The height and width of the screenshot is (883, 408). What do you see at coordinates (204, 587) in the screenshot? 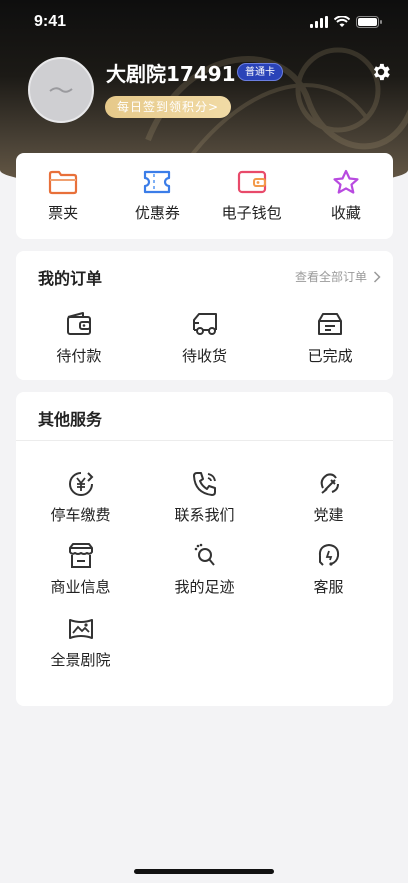
I see `service-label: 我的足迹` at bounding box center [204, 587].